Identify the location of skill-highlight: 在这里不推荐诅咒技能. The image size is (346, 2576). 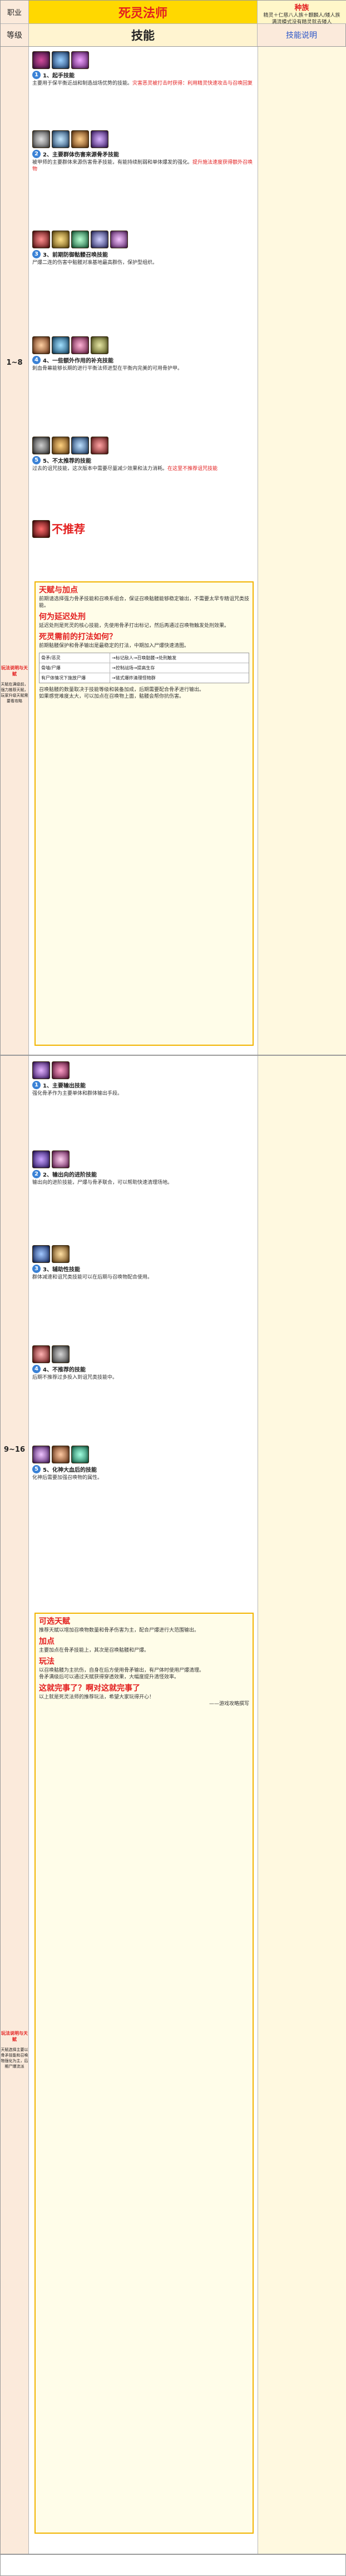
(192, 469).